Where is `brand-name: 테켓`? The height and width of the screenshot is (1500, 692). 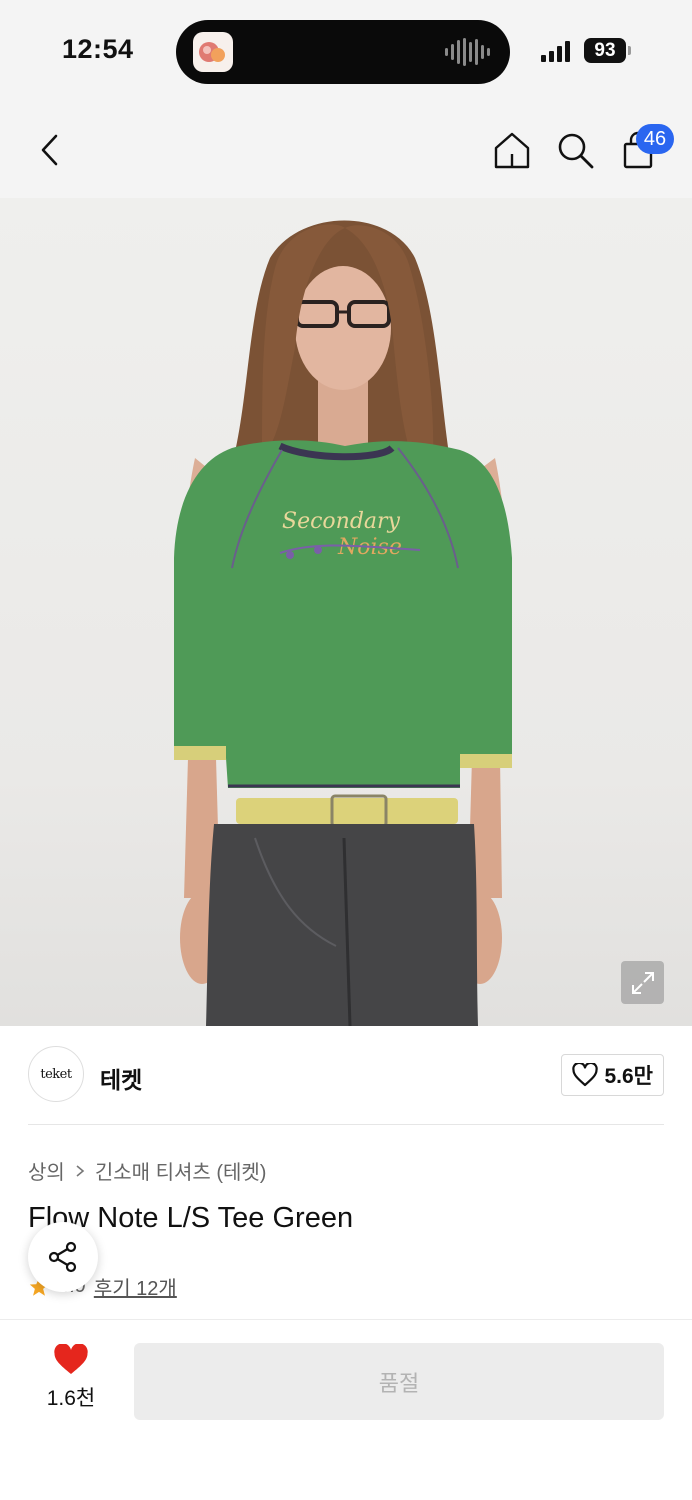 brand-name: 테켓 is located at coordinates (121, 1078).